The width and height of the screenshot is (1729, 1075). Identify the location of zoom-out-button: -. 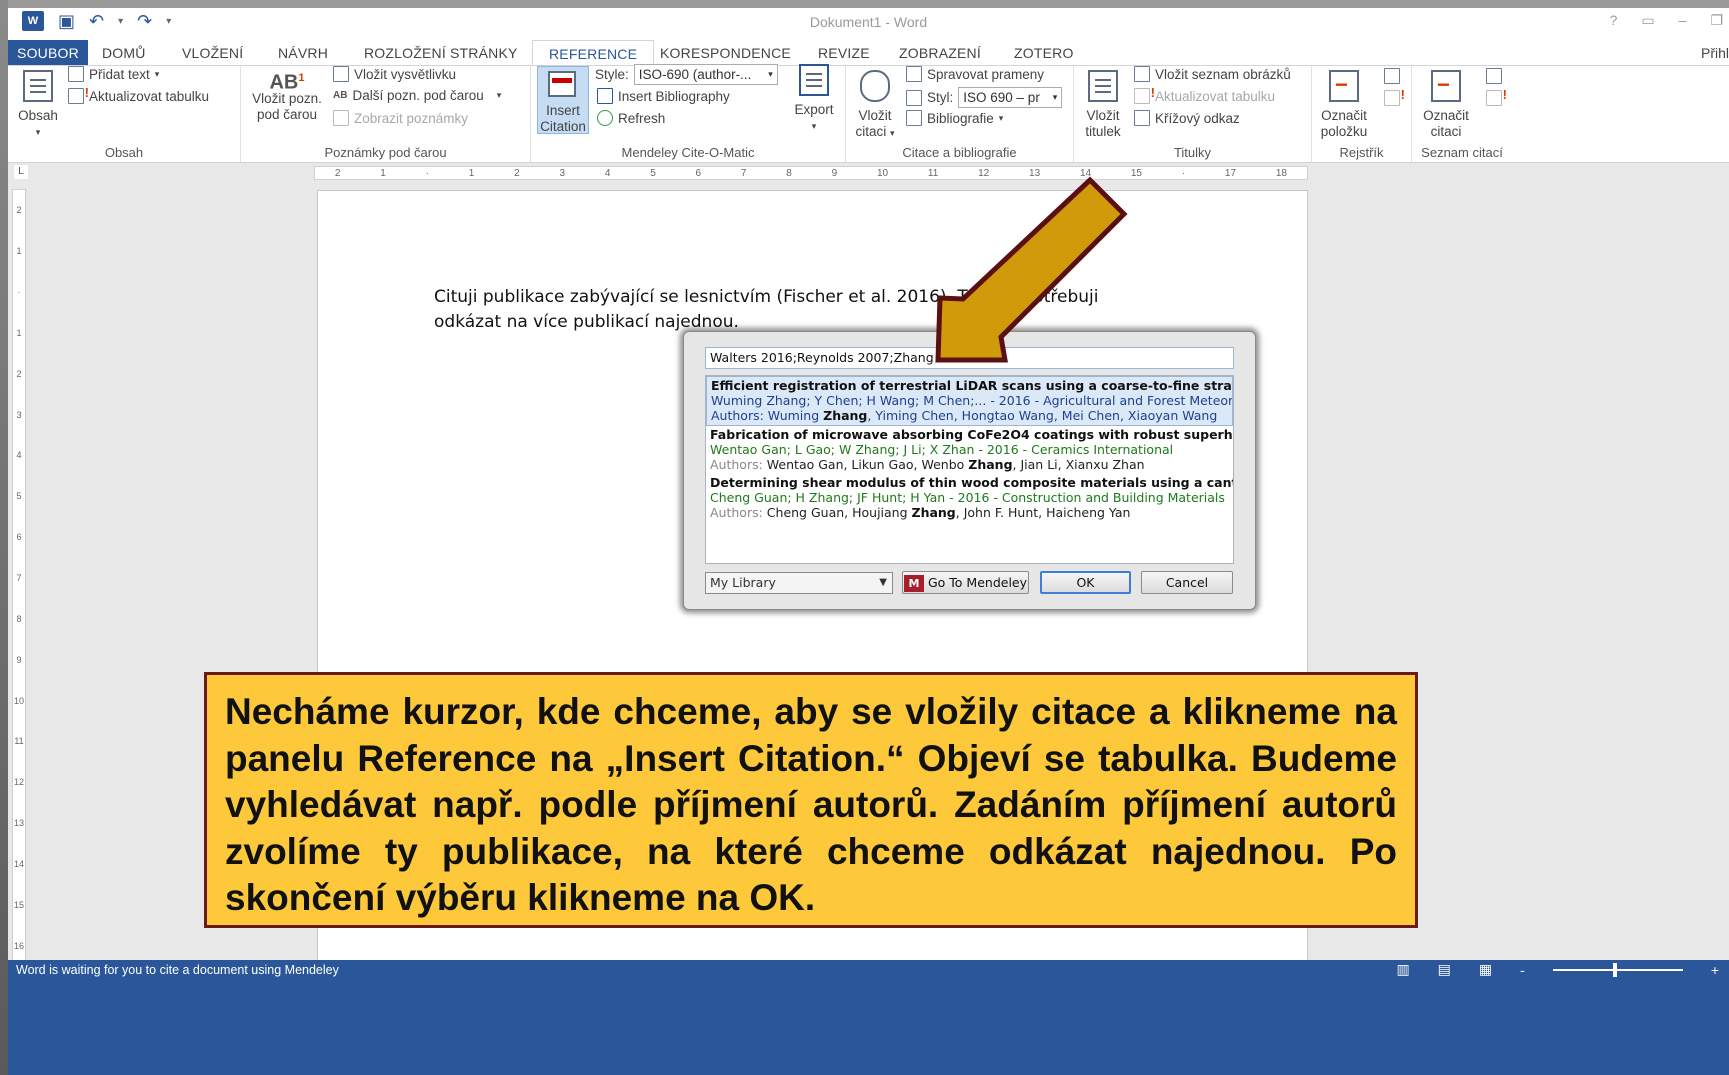
(1522, 970).